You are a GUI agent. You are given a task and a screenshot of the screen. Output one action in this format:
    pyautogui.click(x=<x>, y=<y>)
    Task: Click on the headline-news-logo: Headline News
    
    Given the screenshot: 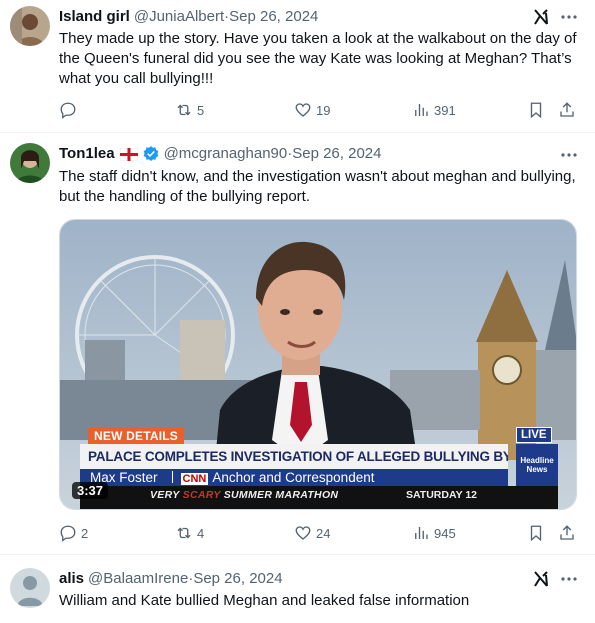 What is the action you would take?
    pyautogui.click(x=537, y=465)
    